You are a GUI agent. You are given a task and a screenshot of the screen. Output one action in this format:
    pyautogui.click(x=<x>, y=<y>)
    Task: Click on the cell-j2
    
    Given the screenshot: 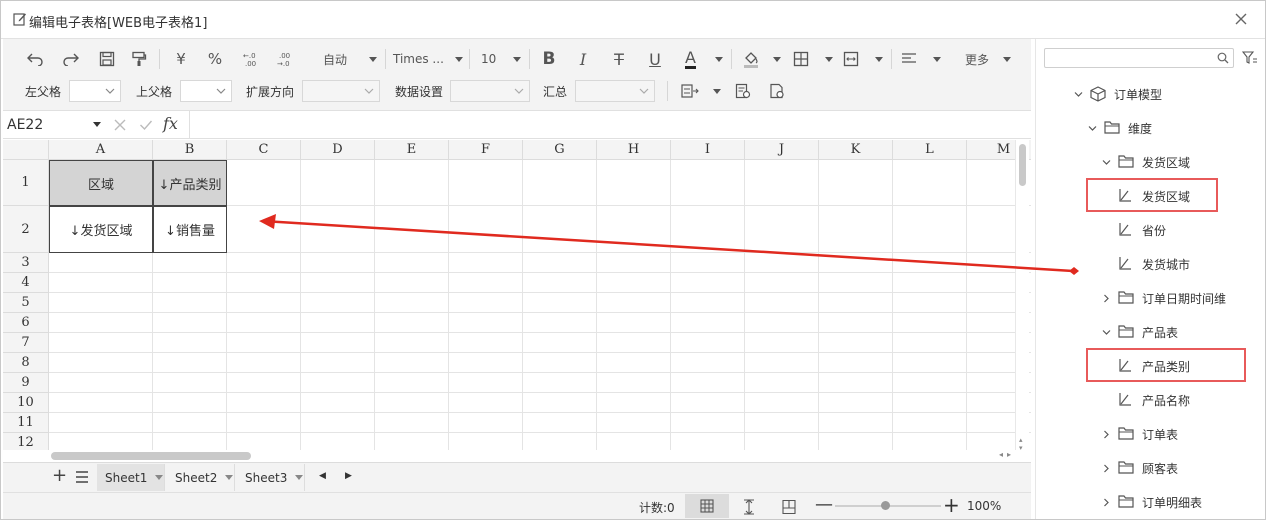 What is the action you would take?
    pyautogui.click(x=782, y=229)
    